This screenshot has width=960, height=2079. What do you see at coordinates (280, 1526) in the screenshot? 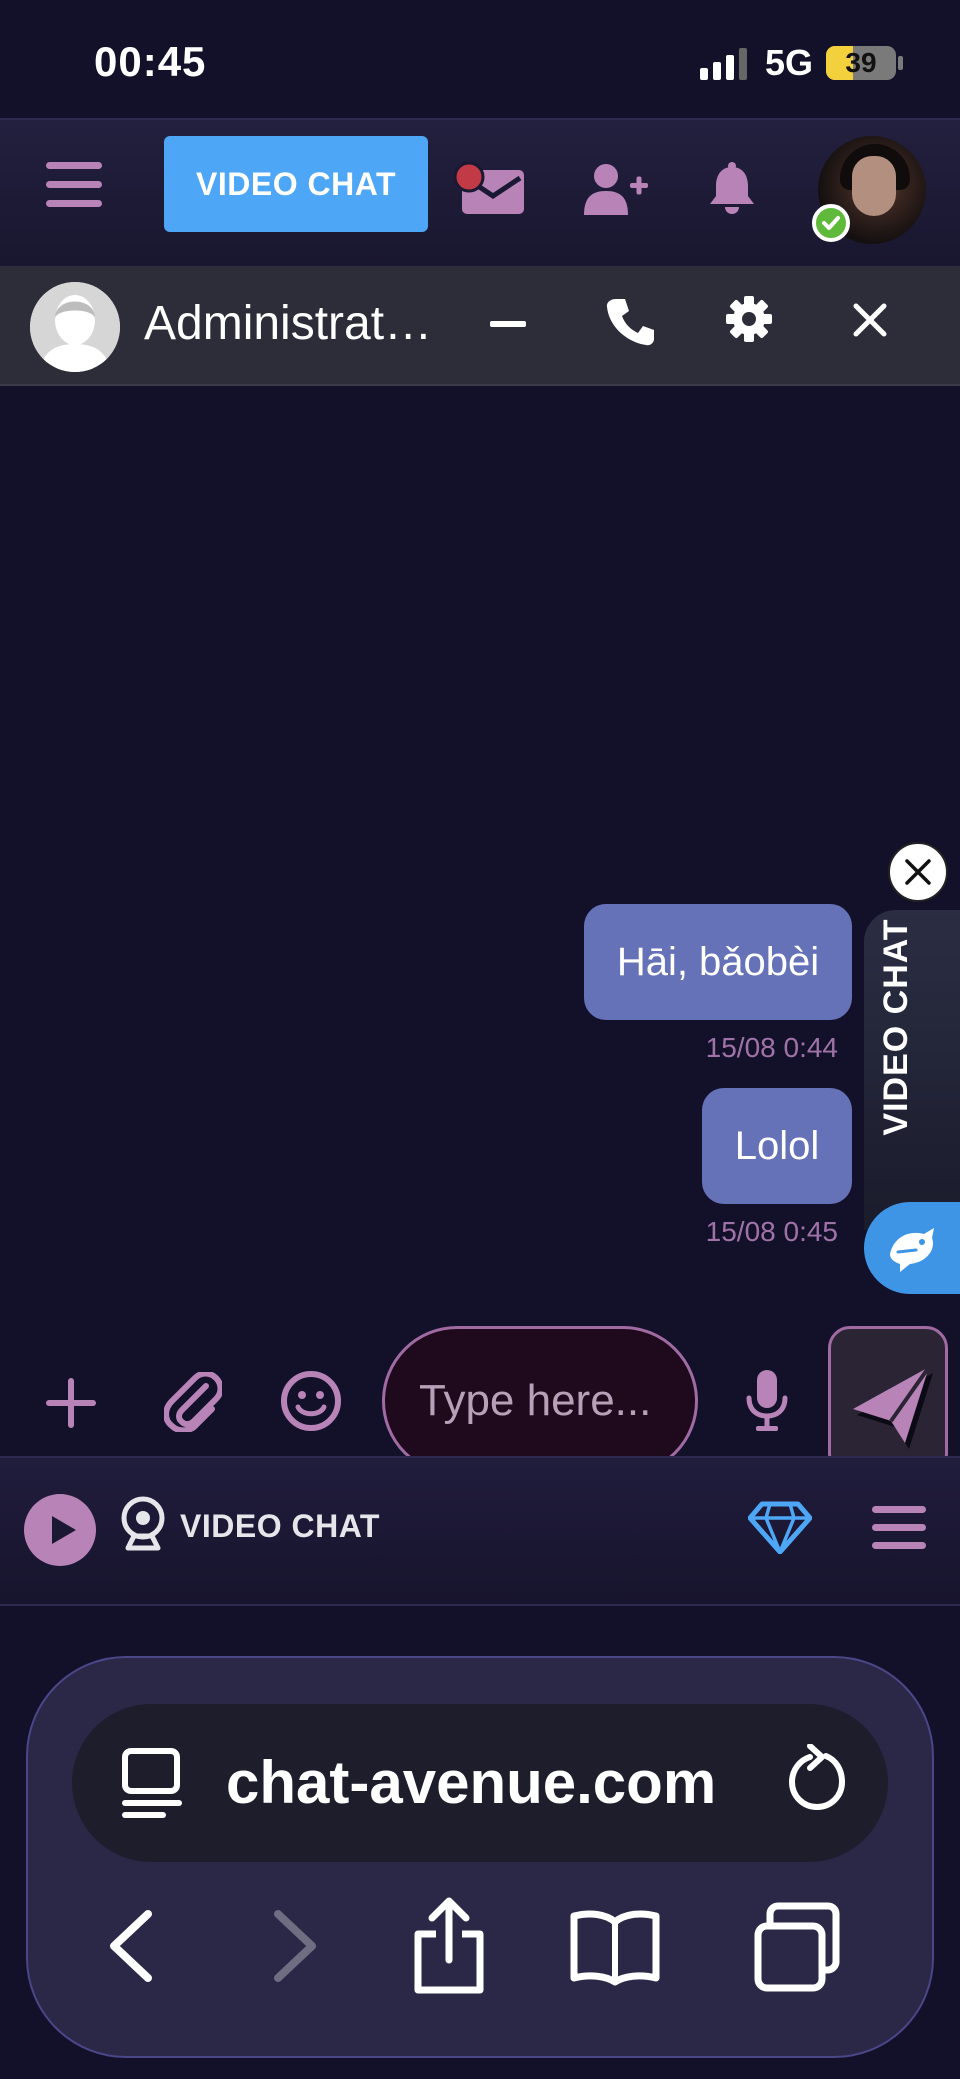
I see `site-logo-text: VIDEO CHAT` at bounding box center [280, 1526].